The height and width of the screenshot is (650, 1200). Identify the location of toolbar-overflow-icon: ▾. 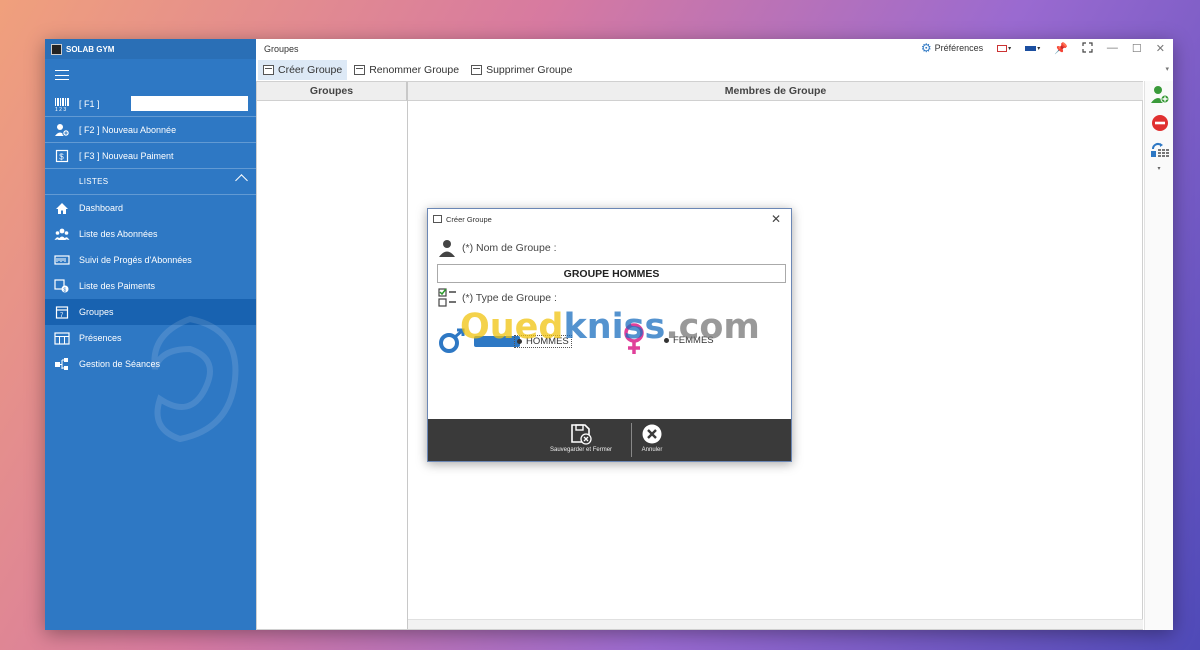
(1167, 69).